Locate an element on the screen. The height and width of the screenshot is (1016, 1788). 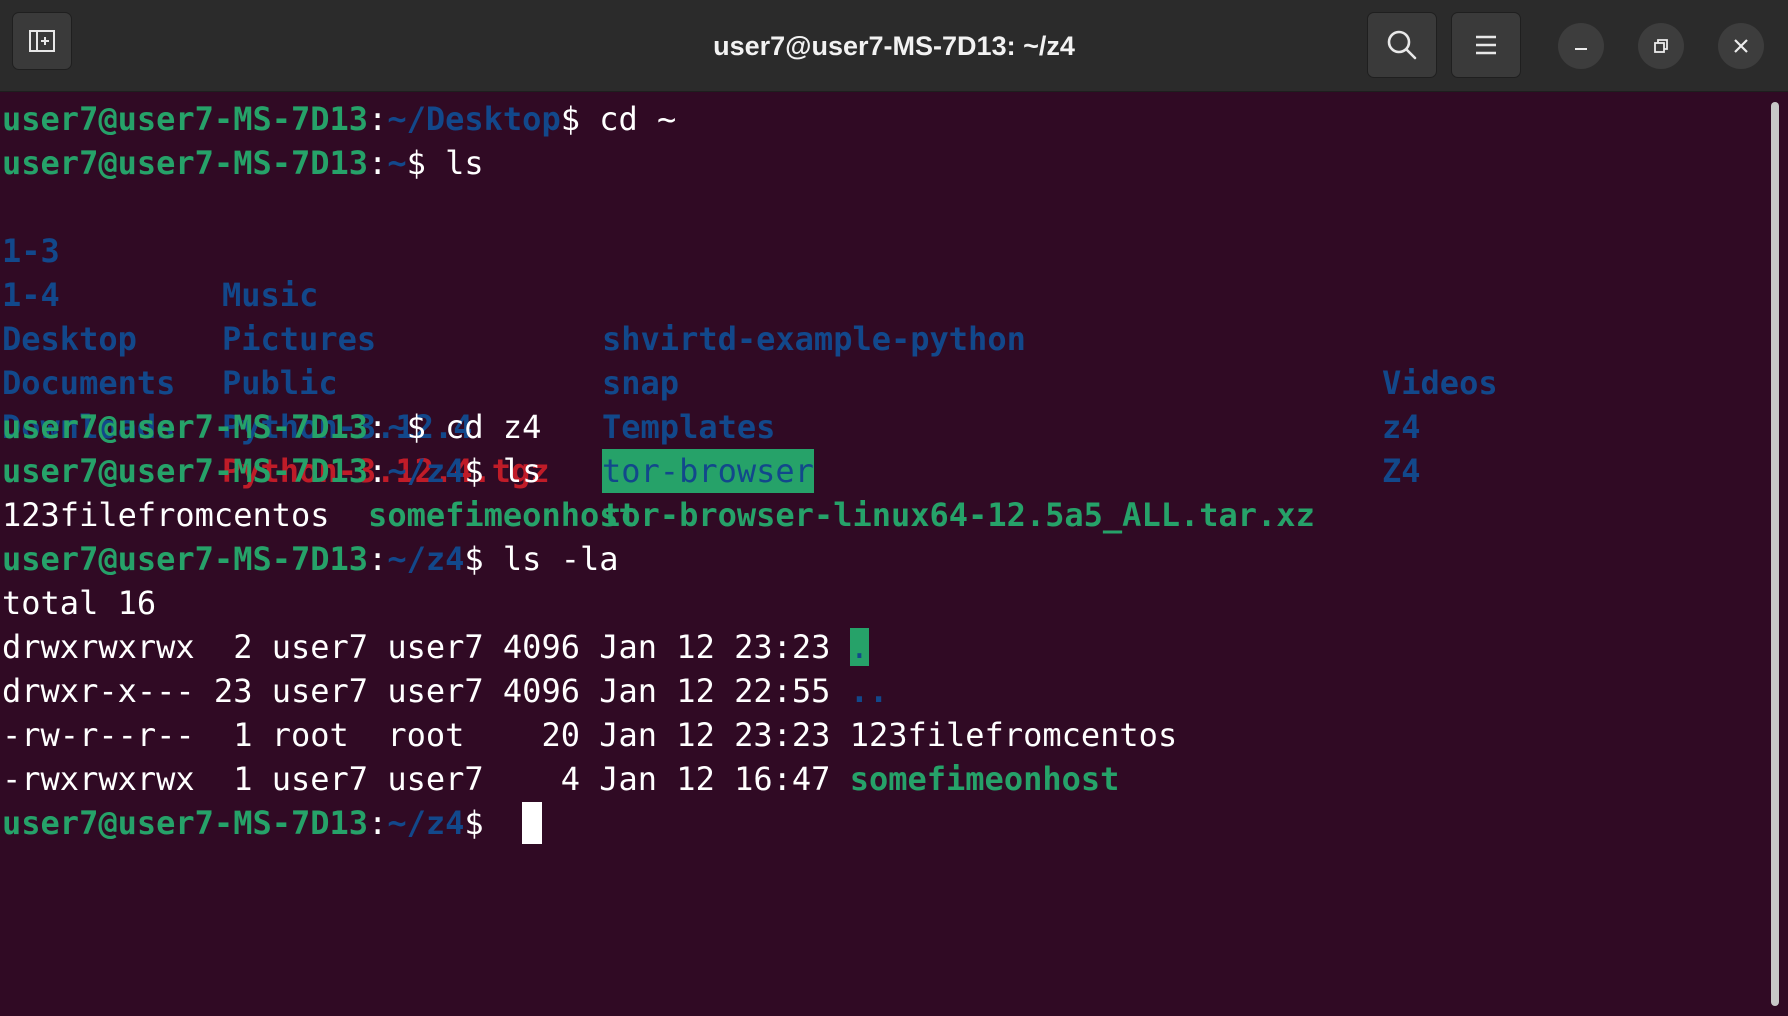
prompt-line-current: user7@user7-MS-7D13:~/z4$ is located at coordinates (243, 823).